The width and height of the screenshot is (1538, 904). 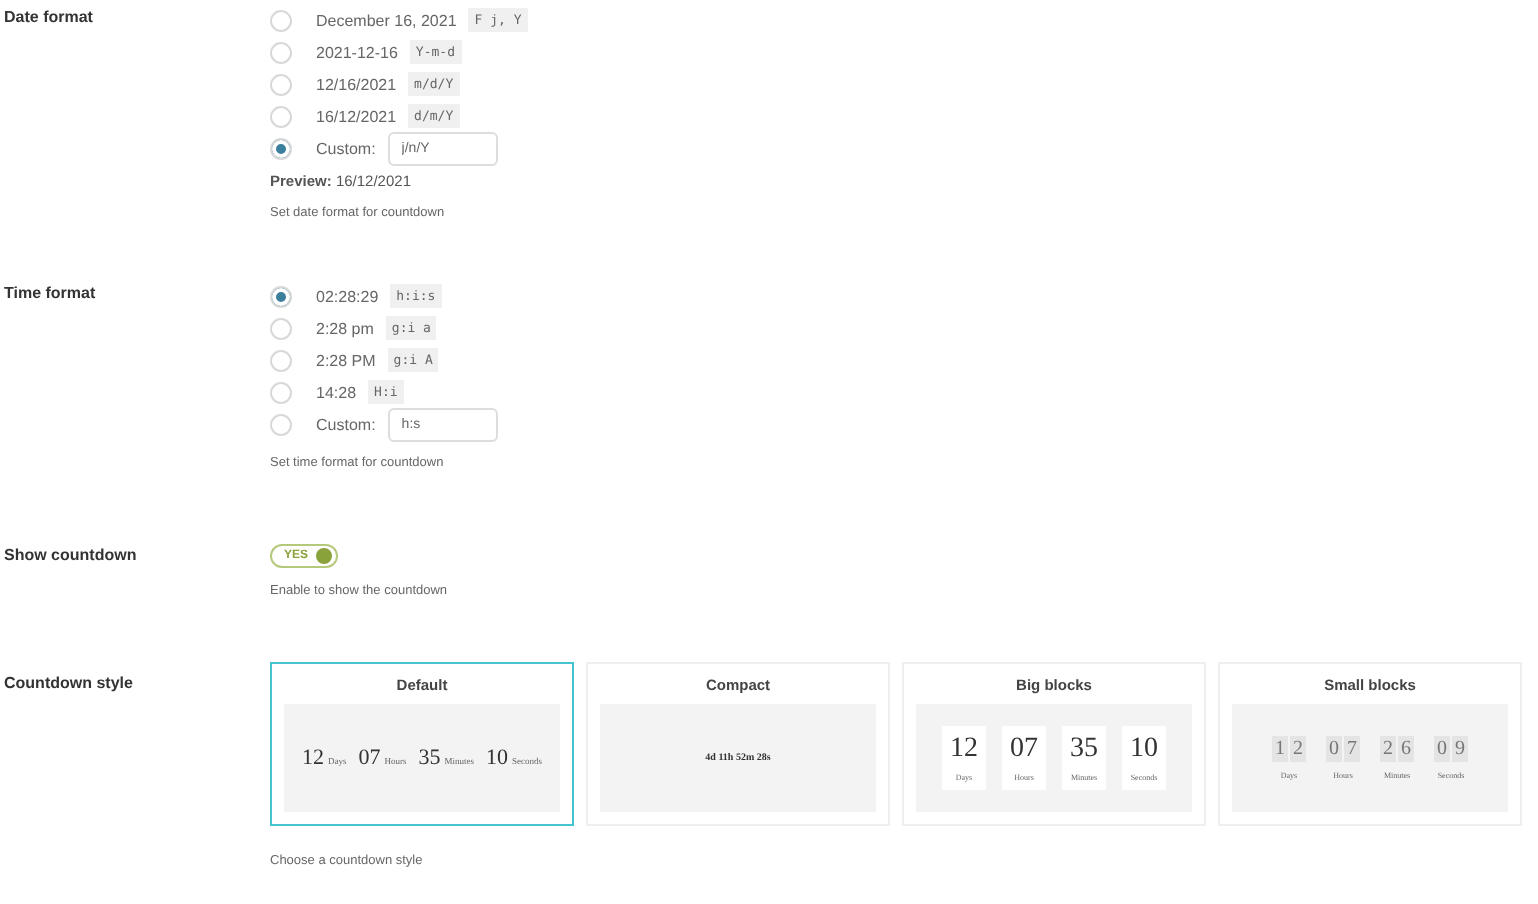 What do you see at coordinates (1460, 749) in the screenshot?
I see `countdown-digit: 9` at bounding box center [1460, 749].